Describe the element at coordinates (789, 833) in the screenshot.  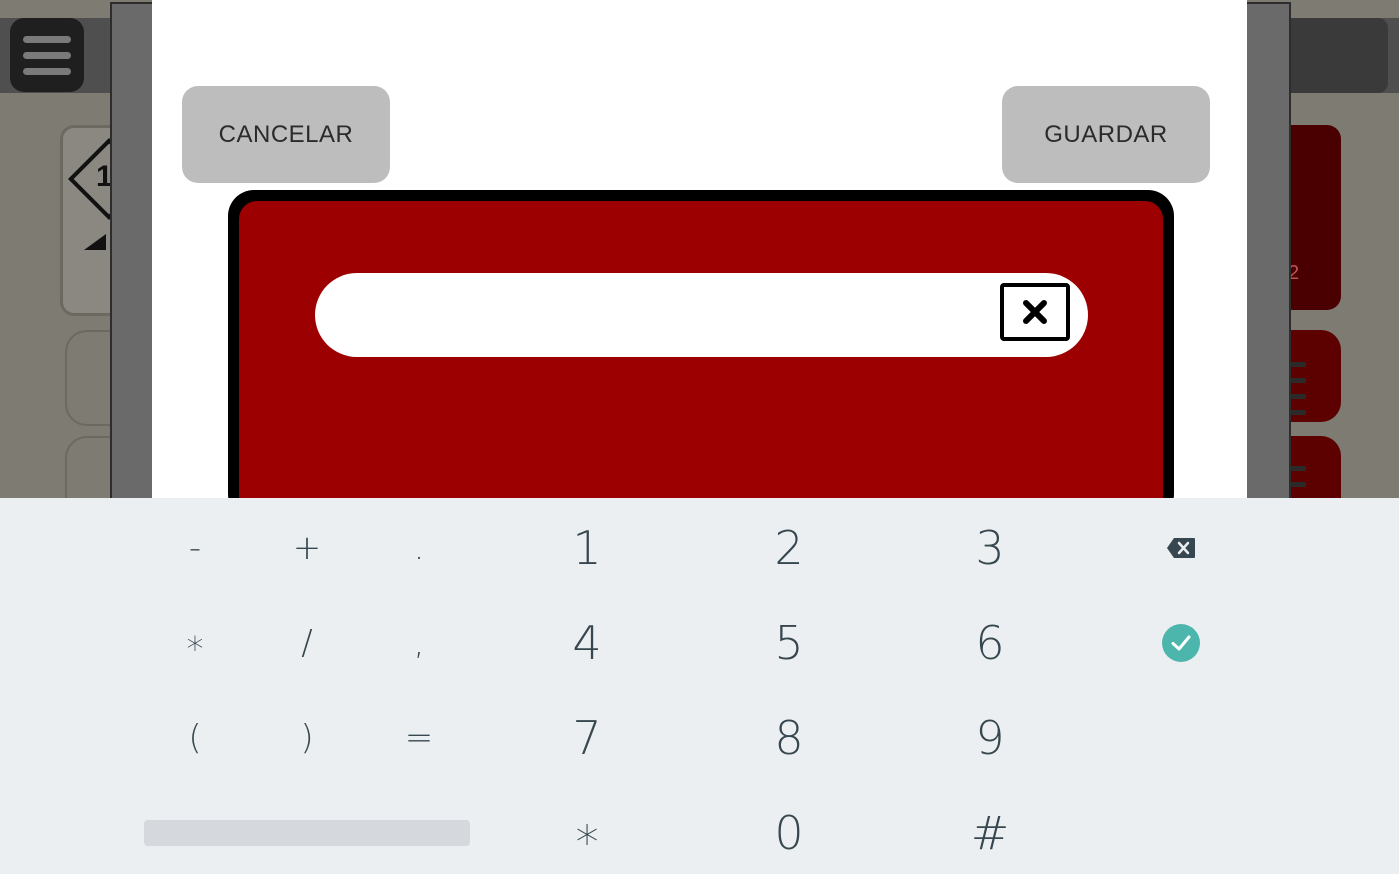
I see `key-0: 0` at that location.